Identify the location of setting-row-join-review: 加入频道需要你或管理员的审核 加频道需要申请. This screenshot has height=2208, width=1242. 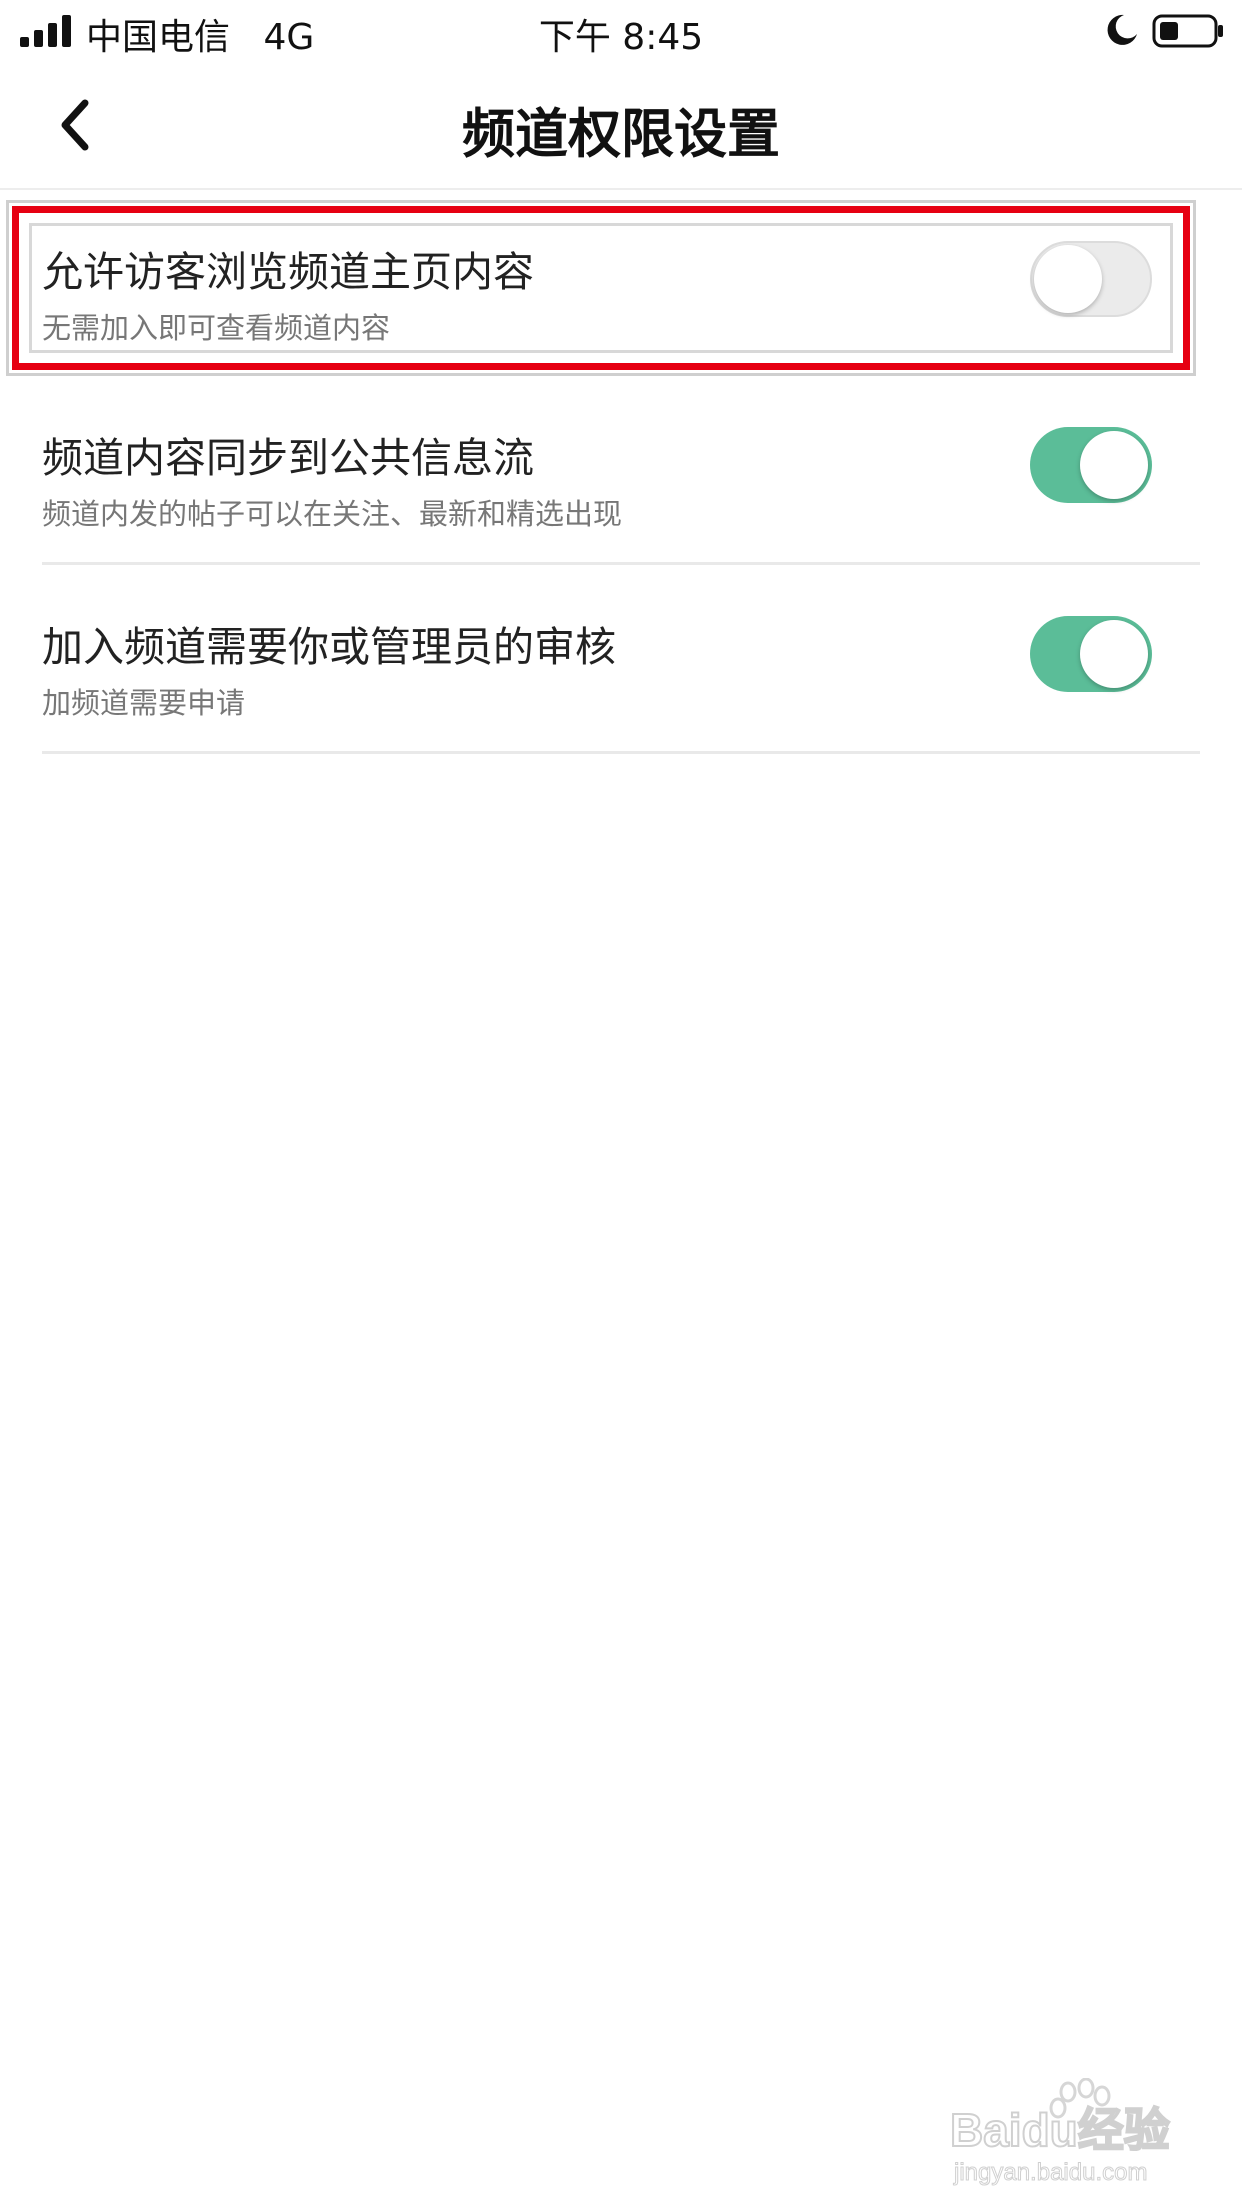
(621, 659).